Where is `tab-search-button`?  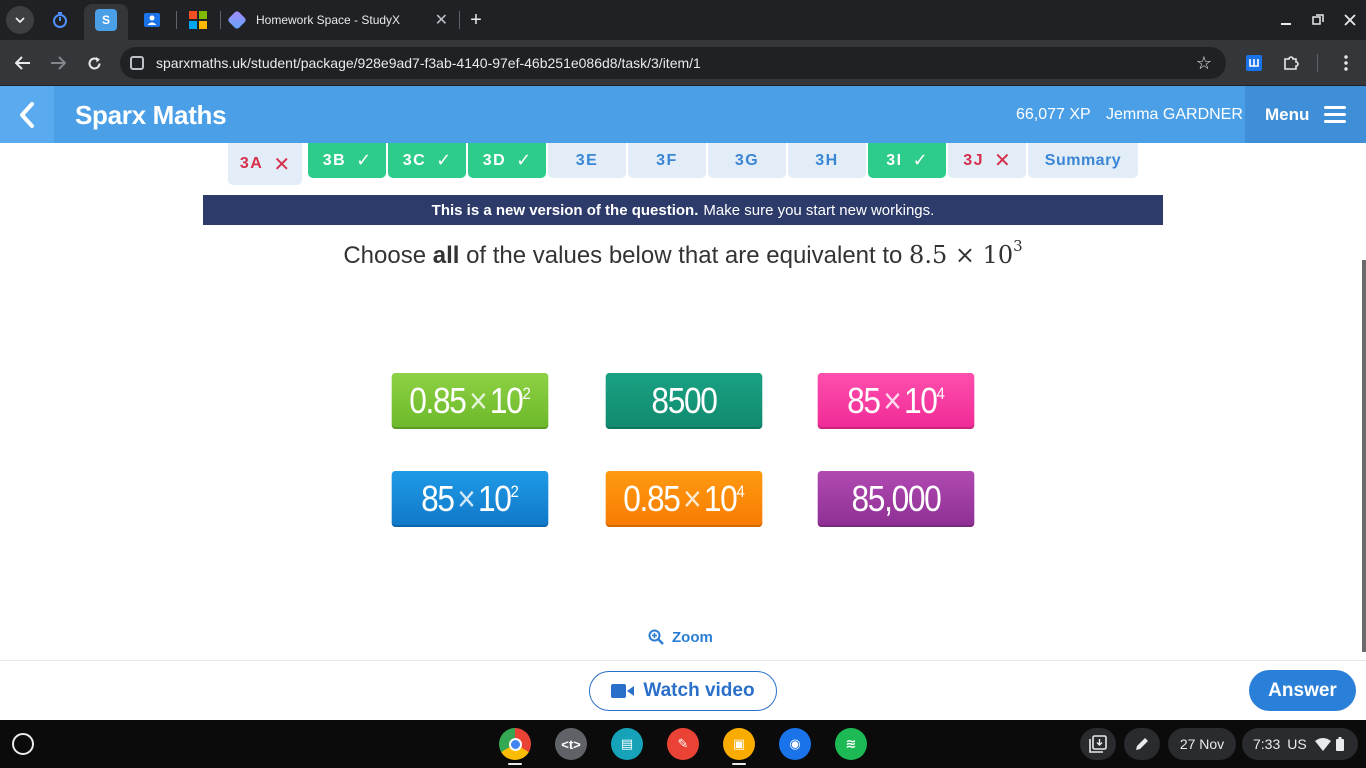
tab-search-button is located at coordinates (20, 20).